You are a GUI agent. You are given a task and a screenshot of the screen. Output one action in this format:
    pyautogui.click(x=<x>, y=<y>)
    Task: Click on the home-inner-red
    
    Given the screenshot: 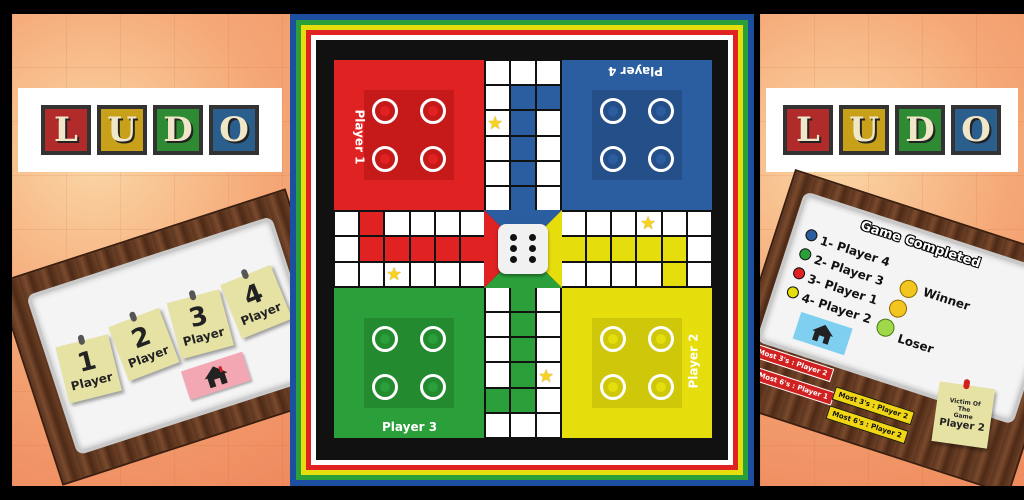 What is the action you would take?
    pyautogui.click(x=409, y=135)
    